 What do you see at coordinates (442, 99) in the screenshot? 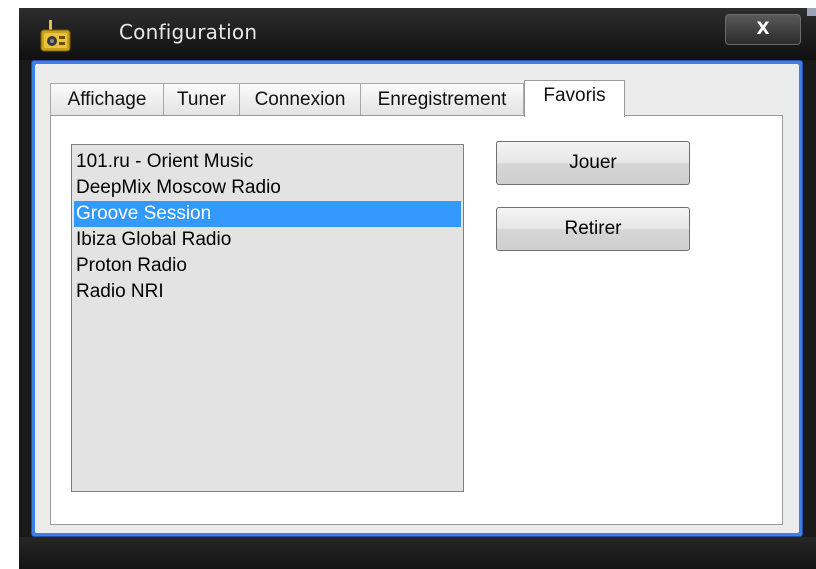
I see `tab-enregistrement: Enregistrement` at bounding box center [442, 99].